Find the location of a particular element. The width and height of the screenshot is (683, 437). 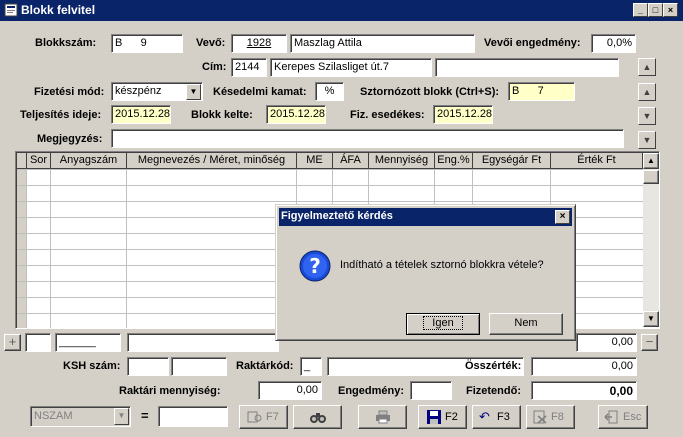

first-record-button: ▲ is located at coordinates (647, 67).